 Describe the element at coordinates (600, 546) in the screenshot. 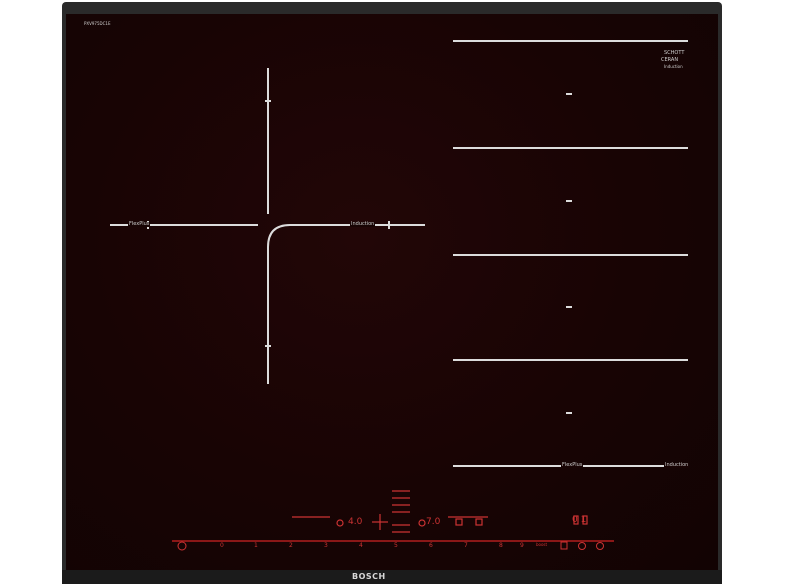

I see `timer-icon-right` at that location.